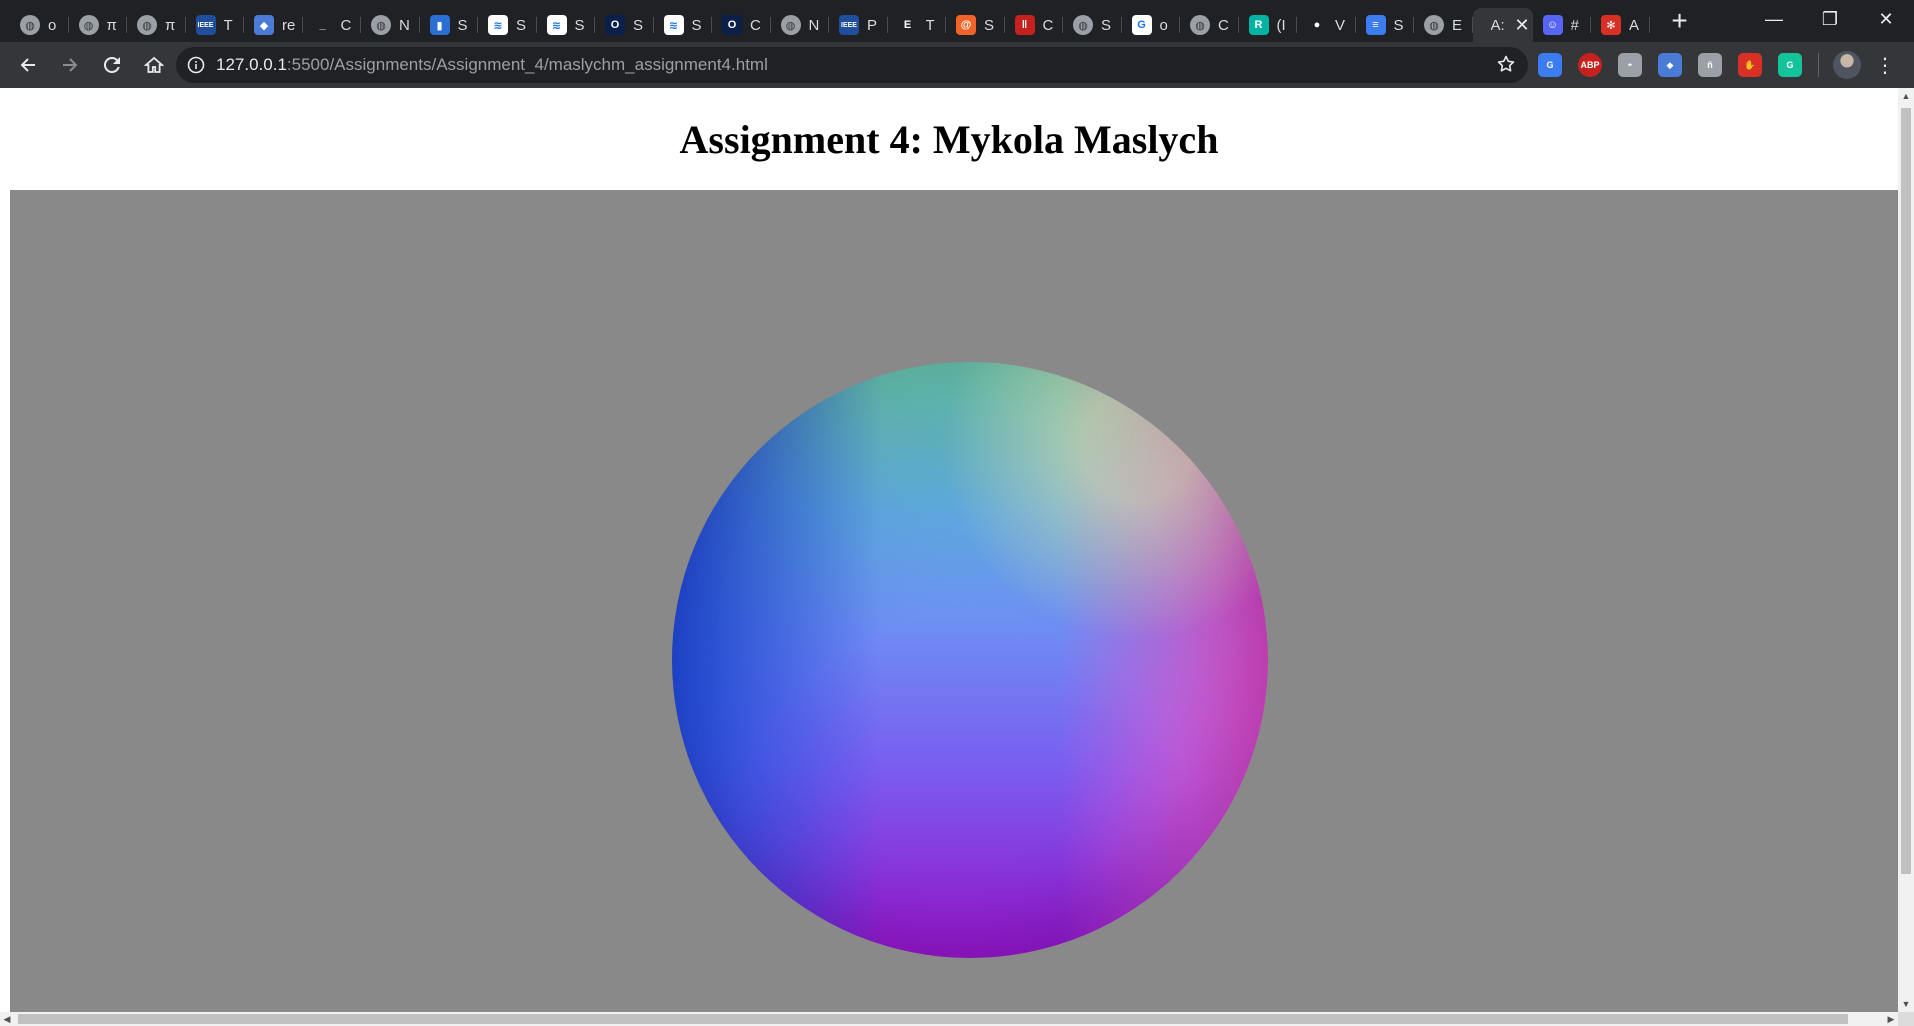 This screenshot has width=1914, height=1026. Describe the element at coordinates (1375, 25) in the screenshot. I see `docs-icon: ≡` at that location.